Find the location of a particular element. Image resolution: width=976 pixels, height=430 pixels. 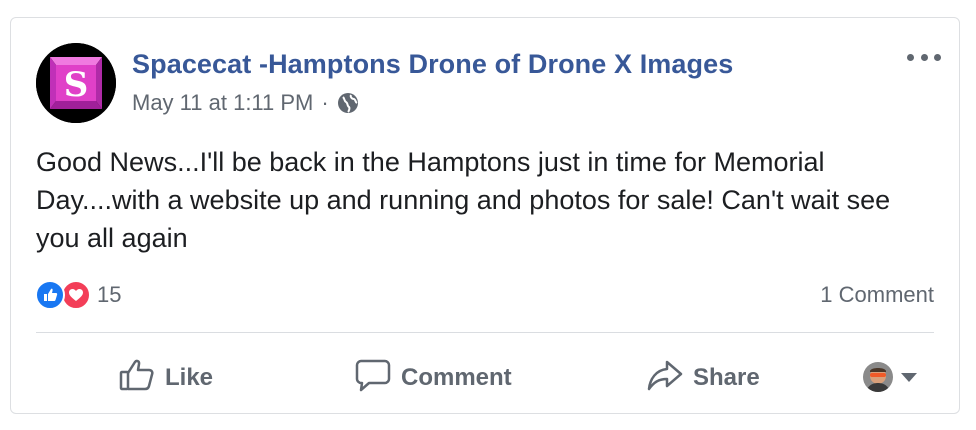

share-button: Share is located at coordinates (703, 378).